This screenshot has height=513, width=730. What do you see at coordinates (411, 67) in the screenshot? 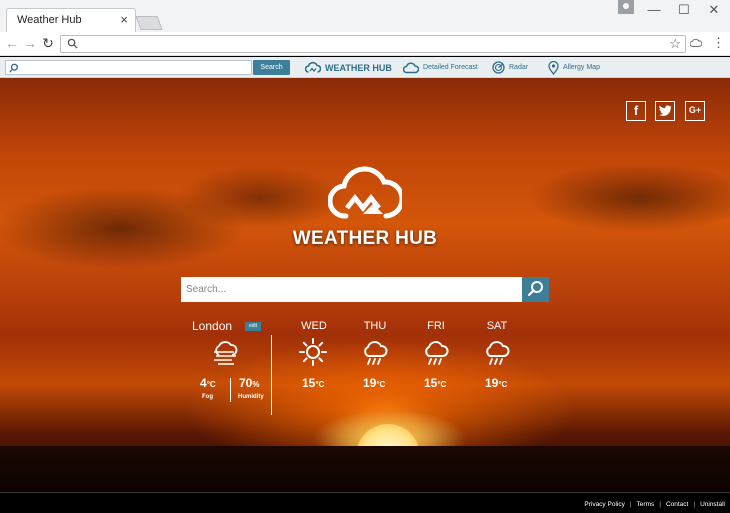
I see `cloud-icon` at bounding box center [411, 67].